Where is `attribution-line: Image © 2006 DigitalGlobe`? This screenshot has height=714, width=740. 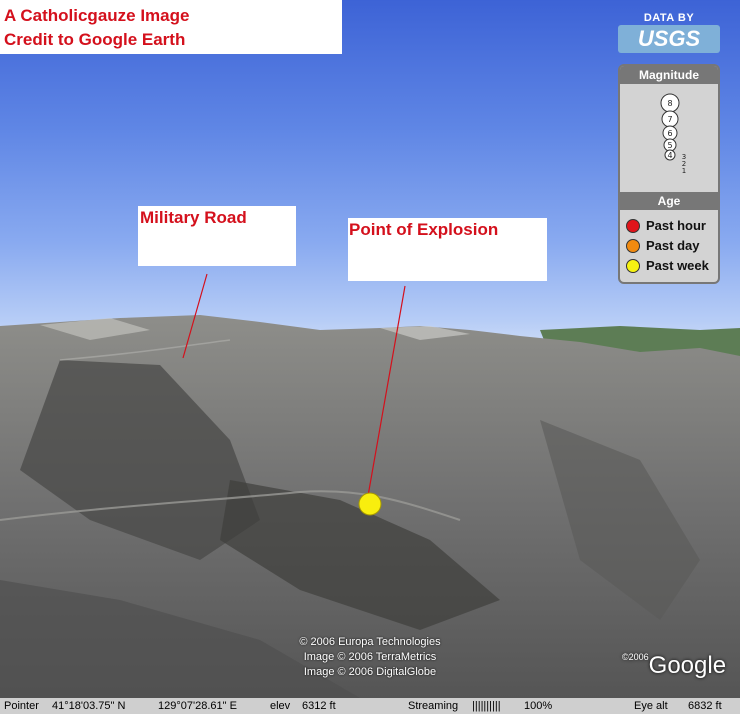
attribution-line: Image © 2006 DigitalGlobe is located at coordinates (370, 672).